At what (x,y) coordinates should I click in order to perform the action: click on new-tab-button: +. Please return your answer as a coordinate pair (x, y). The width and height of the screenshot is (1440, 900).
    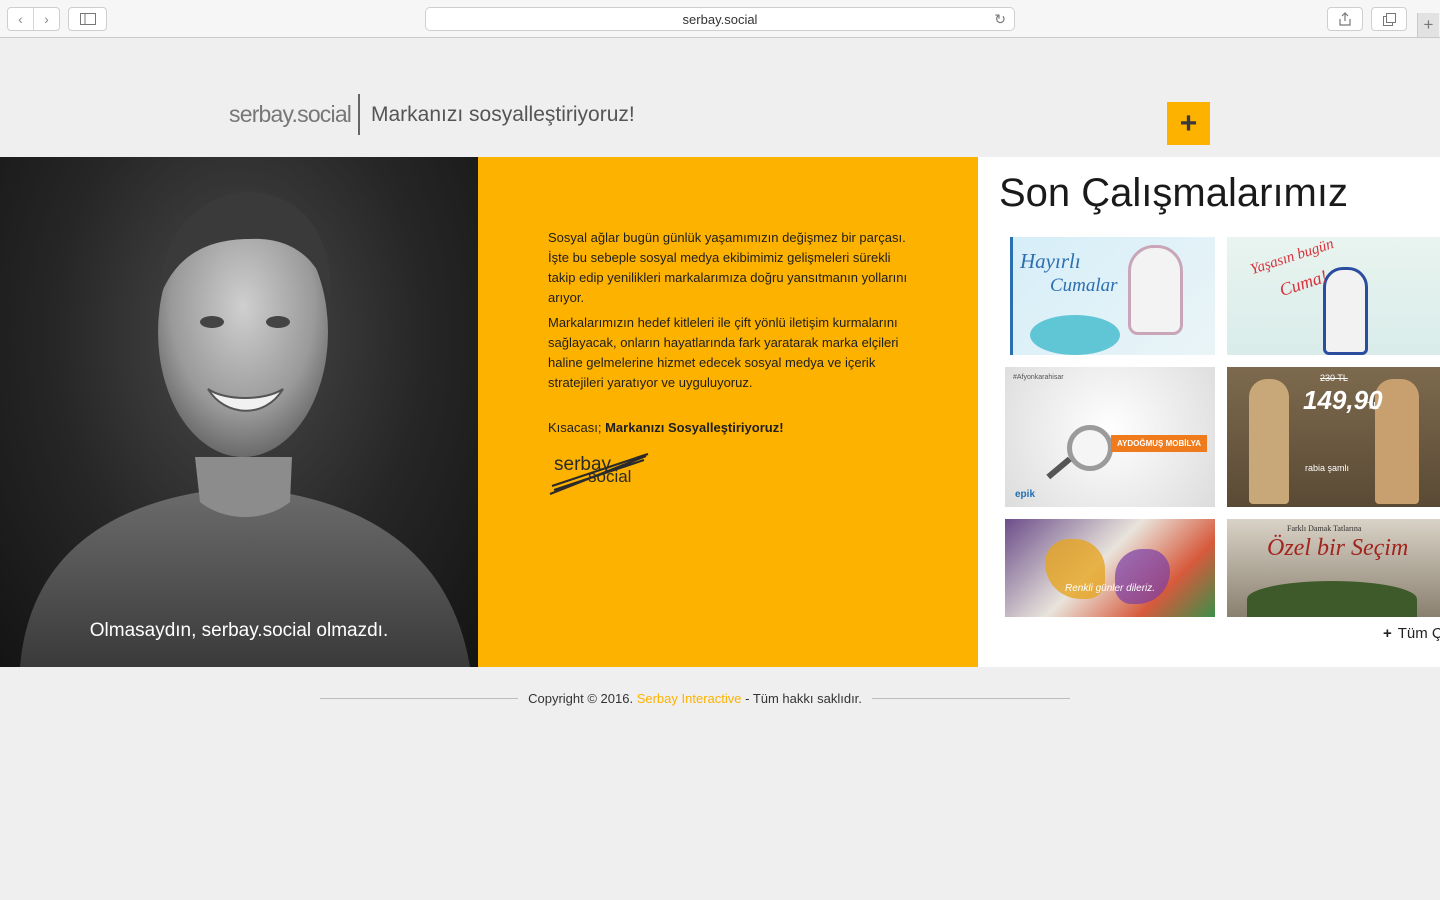
    Looking at the image, I should click on (1428, 25).